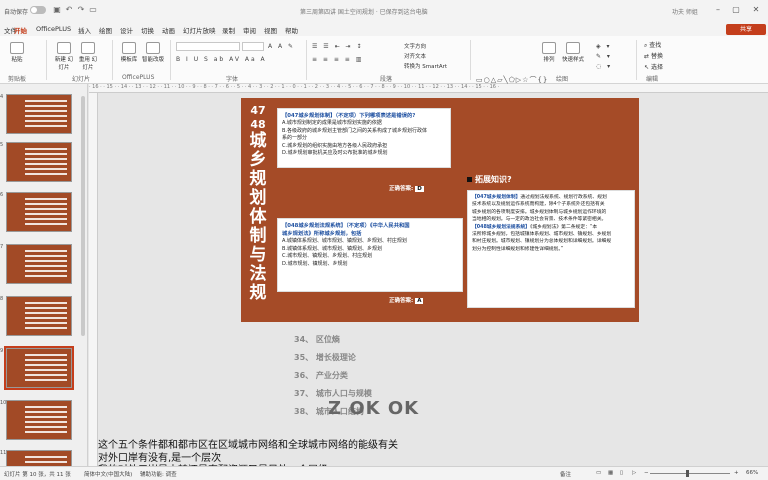 The image size is (768, 480). What do you see at coordinates (419, 189) in the screenshot?
I see `answer-value: D` at bounding box center [419, 189].